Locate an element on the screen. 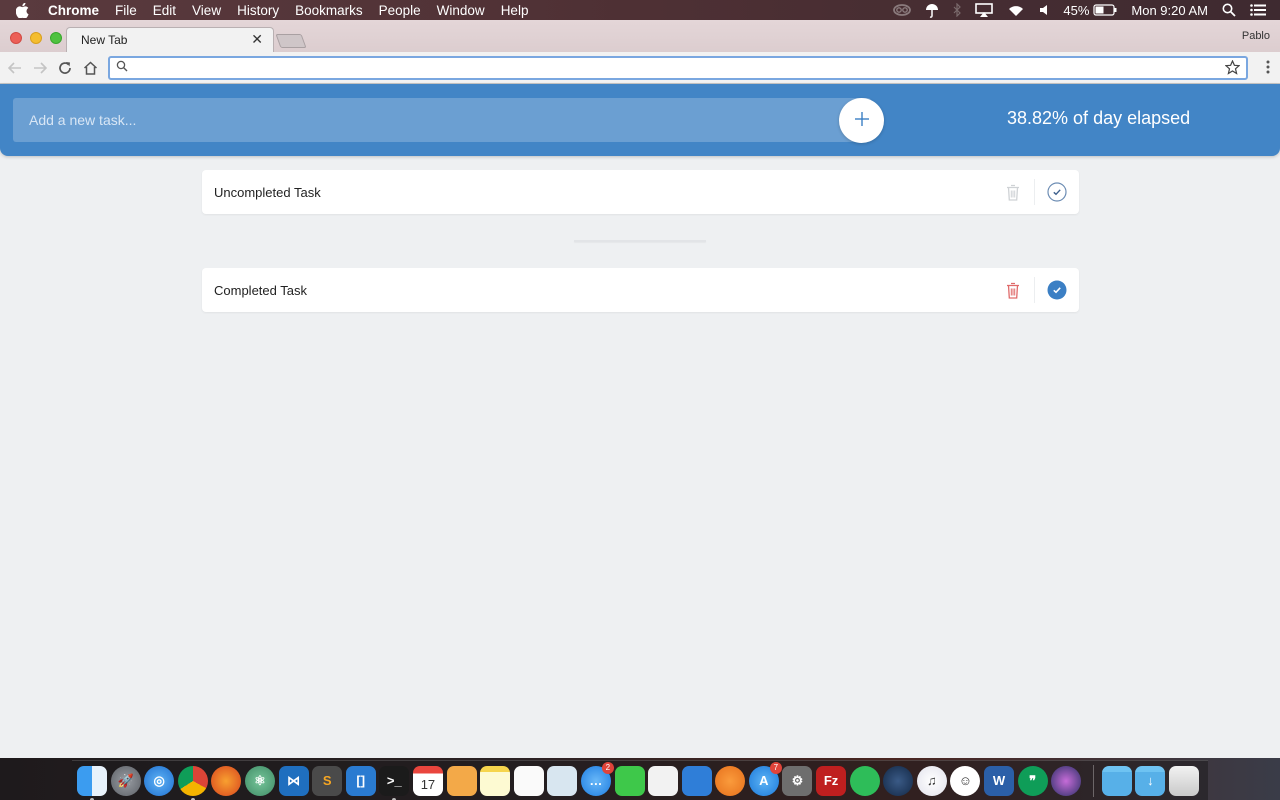  close-window-button is located at coordinates (16, 38).